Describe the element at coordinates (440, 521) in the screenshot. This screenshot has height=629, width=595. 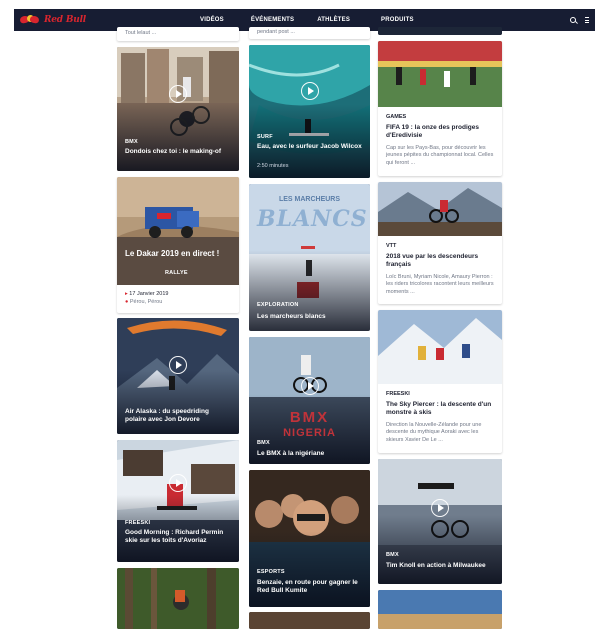
I see `video-card-tim-knoll: BMX Tim Knoll en action à Milwaukee` at that location.